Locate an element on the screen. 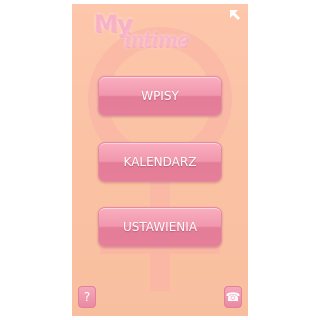 The height and width of the screenshot is (320, 320). app-logo: My intime is located at coordinates (154, 34).